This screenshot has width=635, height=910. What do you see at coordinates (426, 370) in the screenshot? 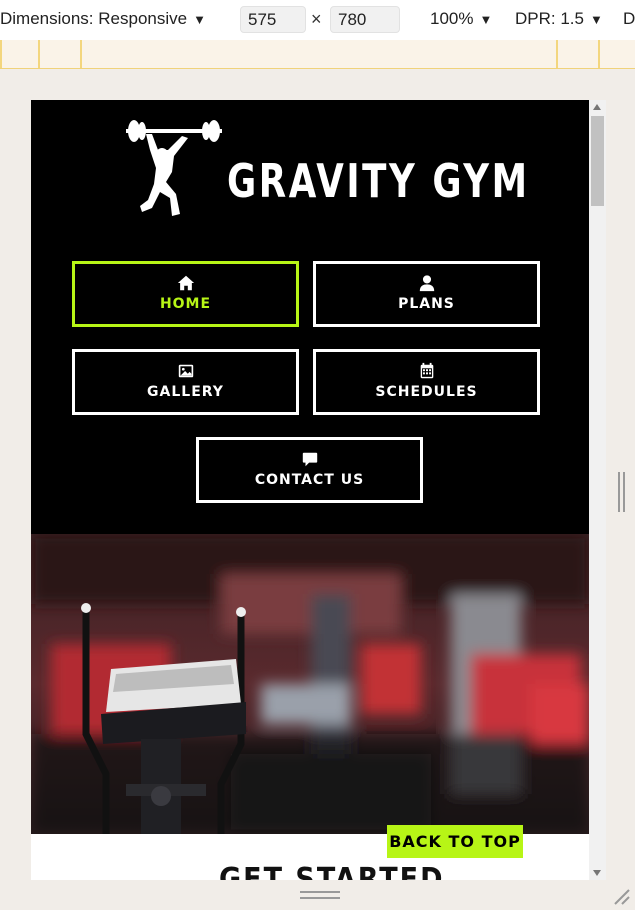
I see `calendar-icon` at bounding box center [426, 370].